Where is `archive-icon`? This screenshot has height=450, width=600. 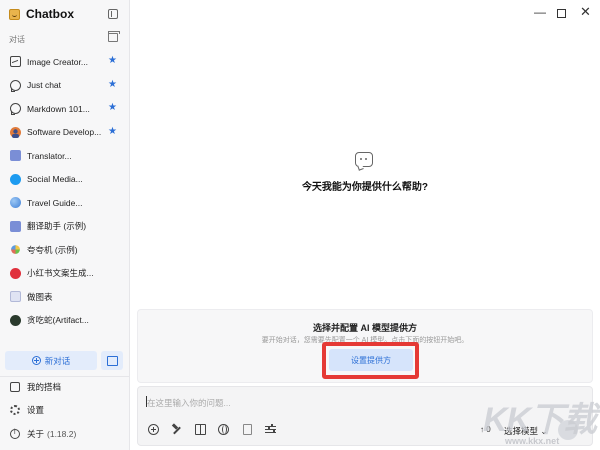
archive-icon is located at coordinates (114, 36).